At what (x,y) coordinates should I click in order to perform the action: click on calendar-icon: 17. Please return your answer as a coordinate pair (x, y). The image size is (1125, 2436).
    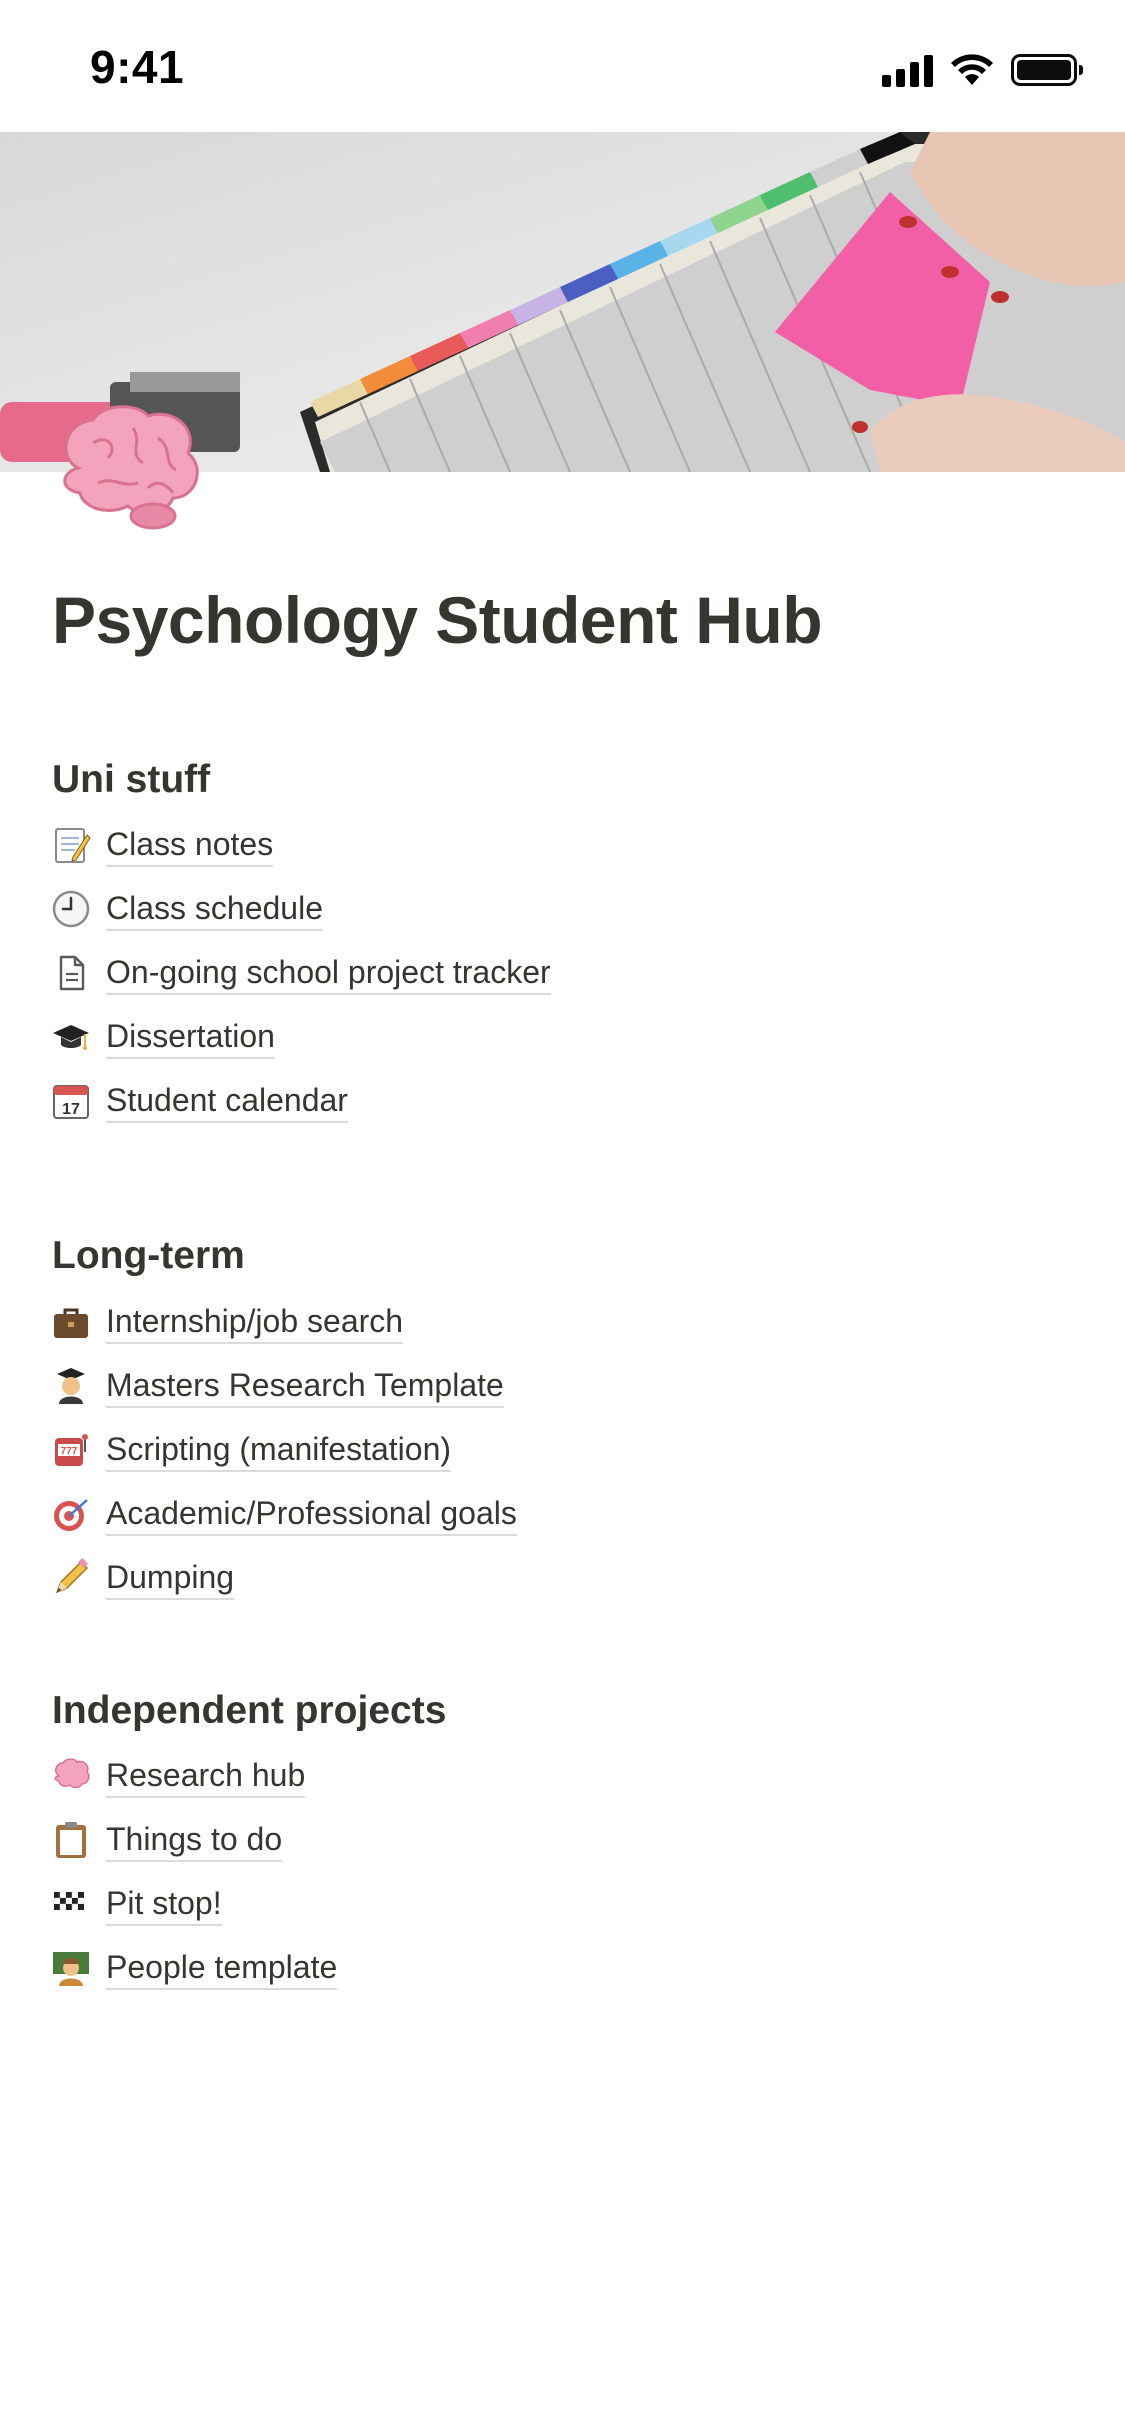
    Looking at the image, I should click on (71, 1101).